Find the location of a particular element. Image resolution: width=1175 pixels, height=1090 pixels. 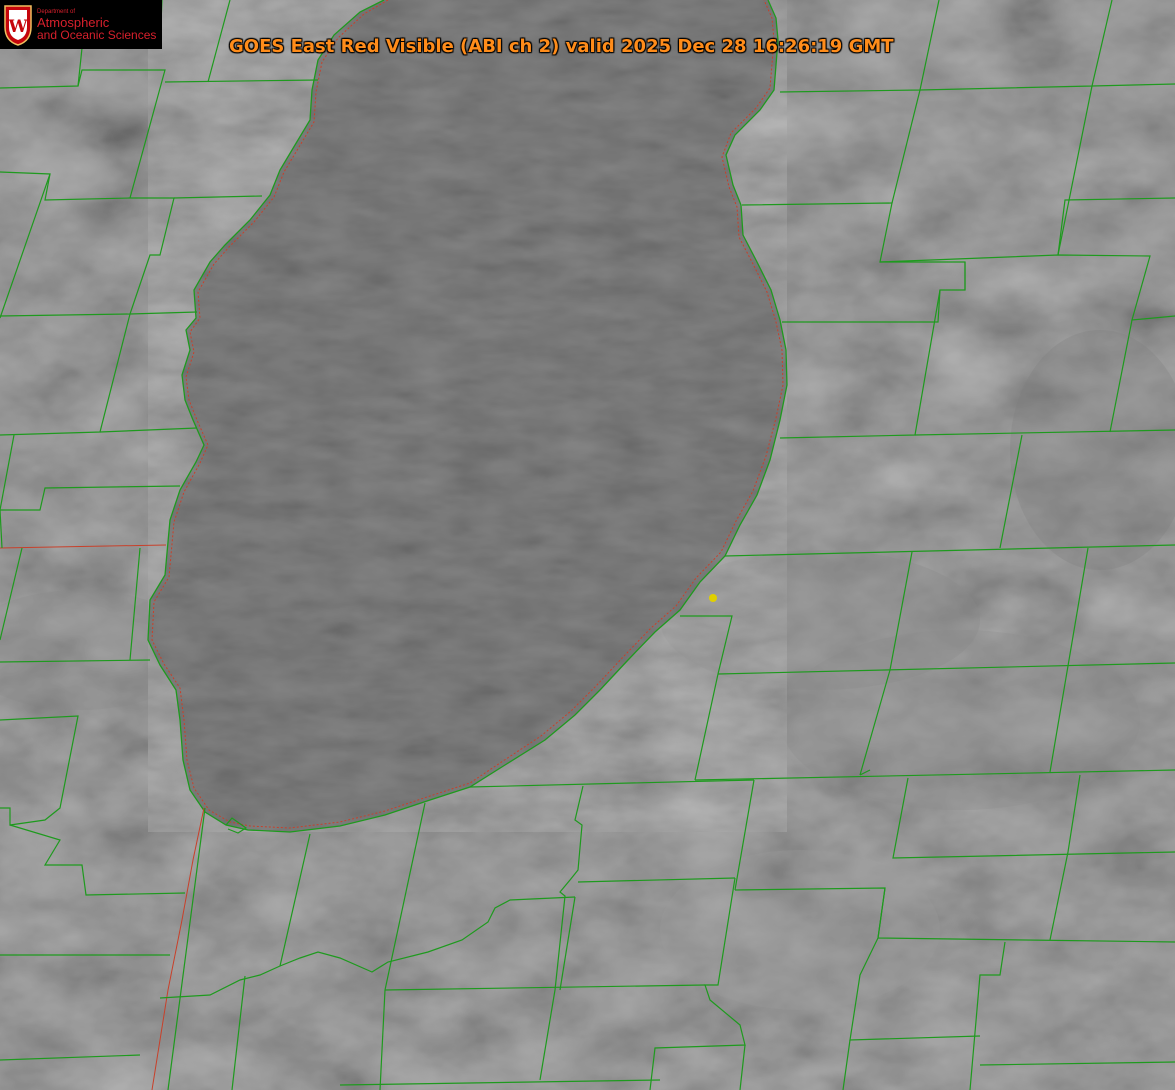

uw-crest-icon: W is located at coordinates (18, 25).